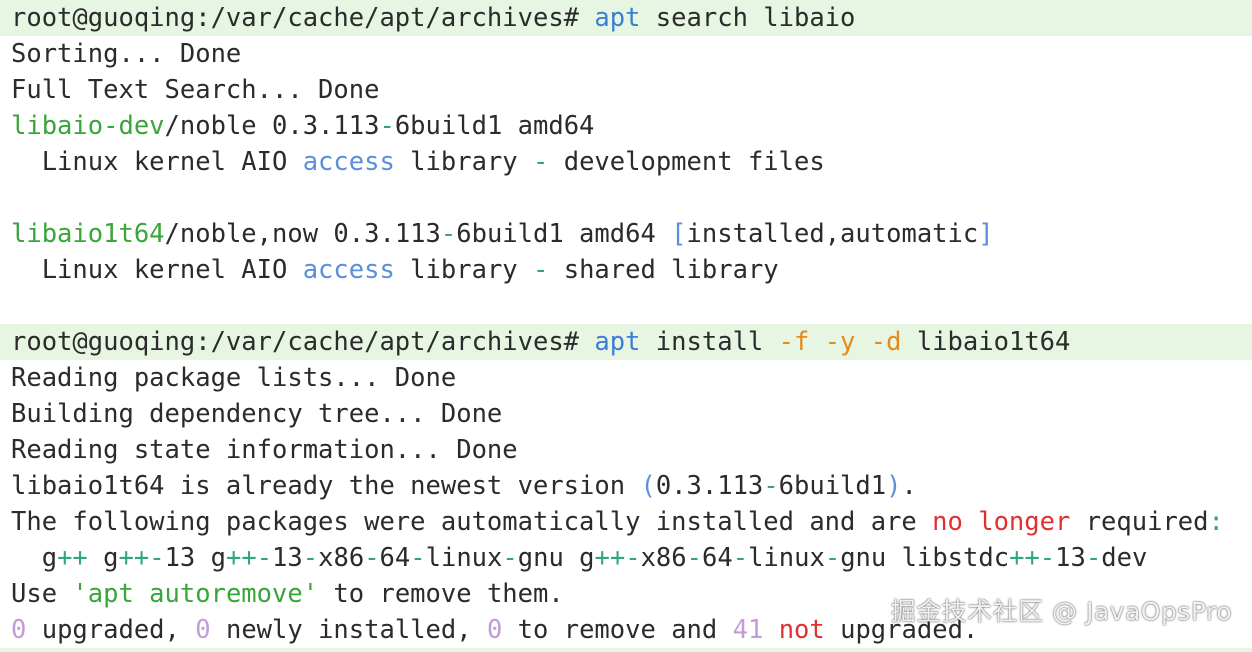 The image size is (1252, 652). Describe the element at coordinates (441, 594) in the screenshot. I see `terminal-text-segment: to remove them.` at that location.